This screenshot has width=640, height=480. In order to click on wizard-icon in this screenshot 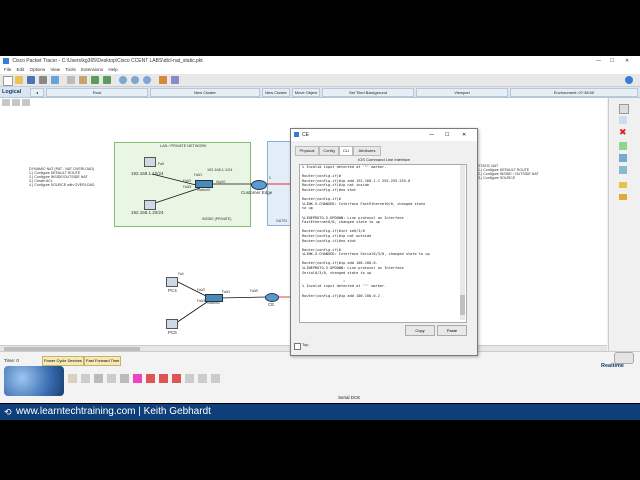, I will do `click(55, 80)`.